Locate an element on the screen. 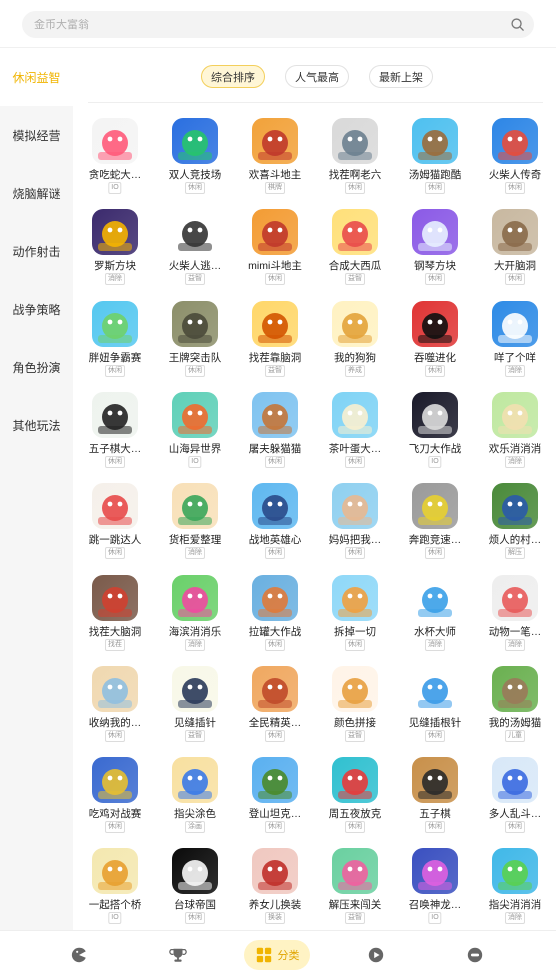  sidebar-item-casual-puzzle: 休闲益智 is located at coordinates (36, 77).